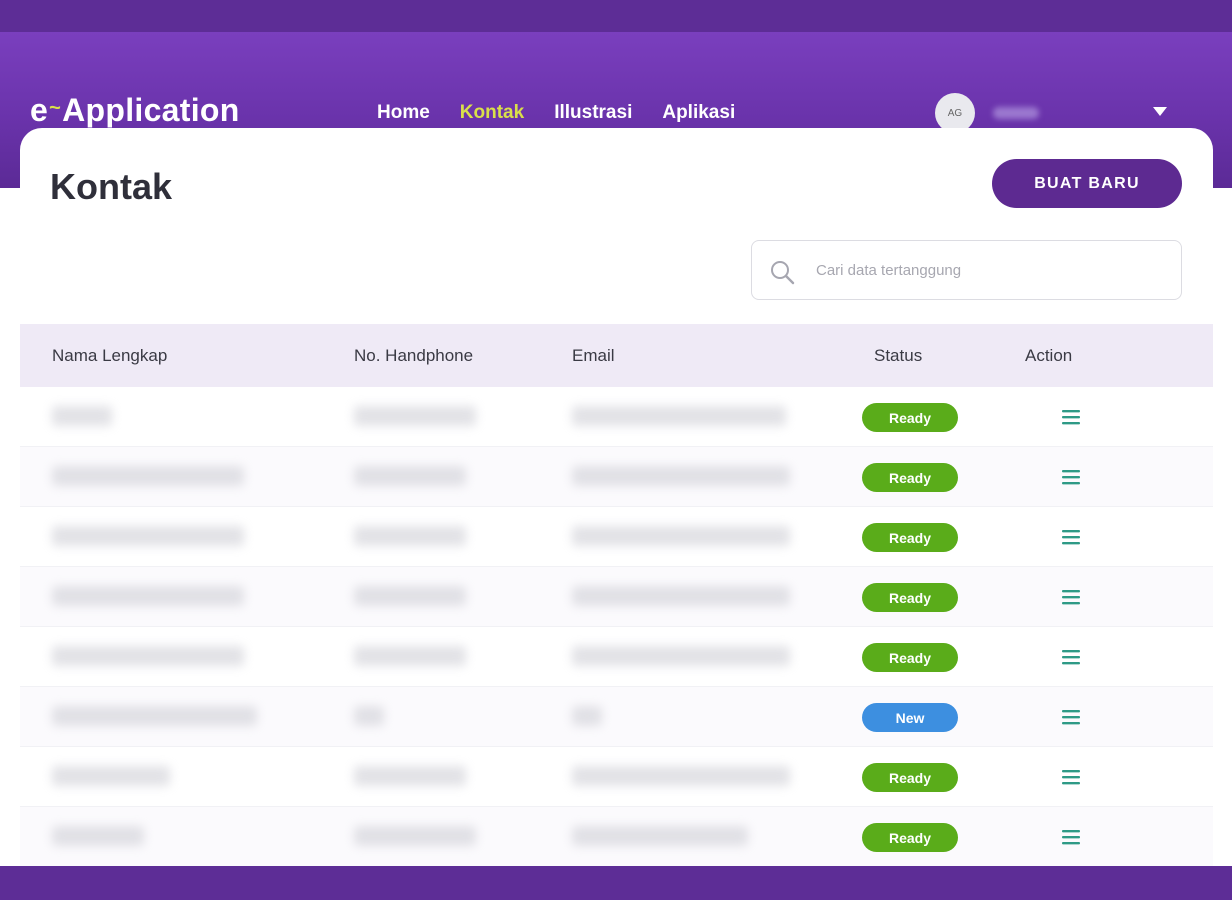 The image size is (1232, 900). Describe the element at coordinates (593, 356) in the screenshot. I see `column-header-email: Email` at that location.